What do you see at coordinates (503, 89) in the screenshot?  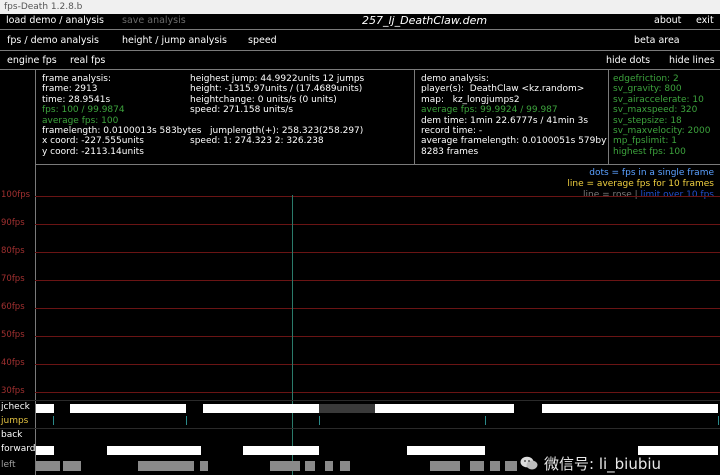 I see `players-value: player(s): DeathClaw <kz.random>` at bounding box center [503, 89].